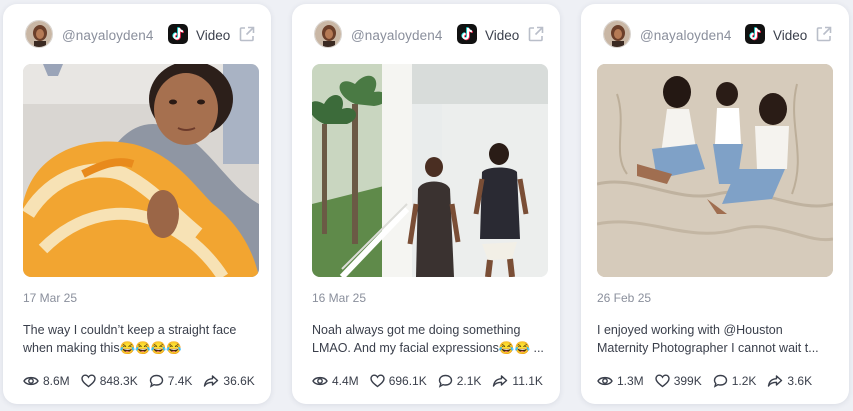 The height and width of the screenshot is (411, 853). I want to click on likes-count: 399K, so click(687, 381).